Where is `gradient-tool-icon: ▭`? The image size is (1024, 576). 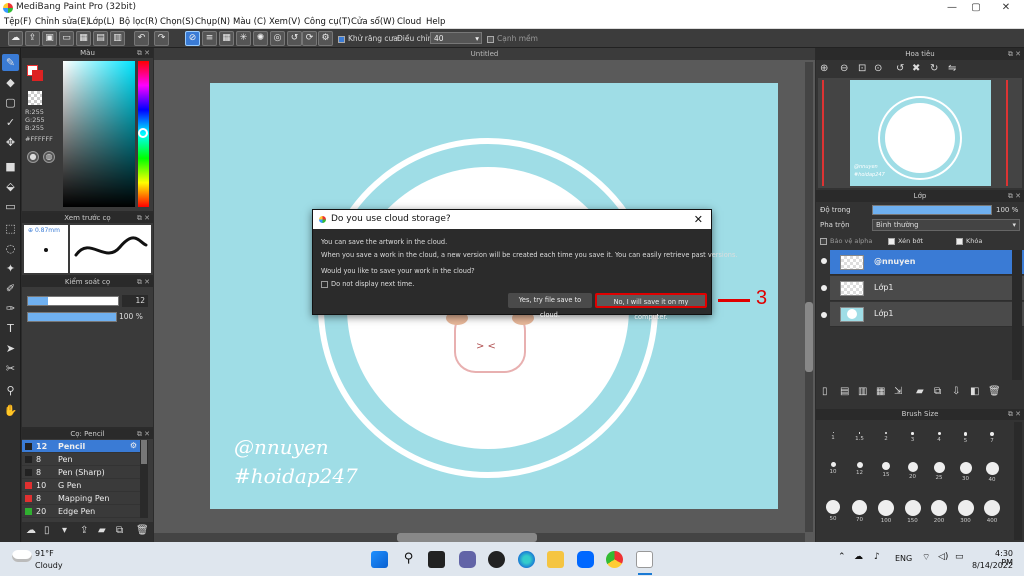
gradient-tool-icon: ▭ is located at coordinates (10, 206).